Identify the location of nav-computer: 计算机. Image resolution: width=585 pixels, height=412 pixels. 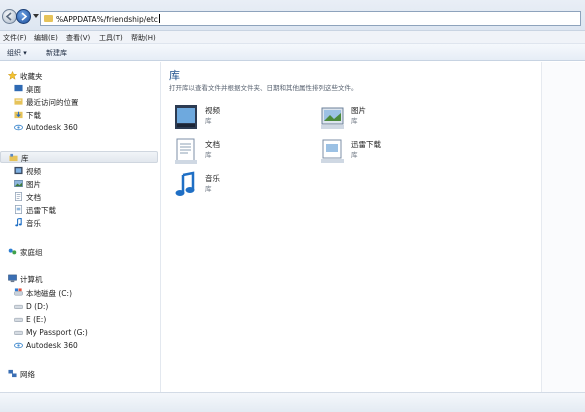
(80, 279).